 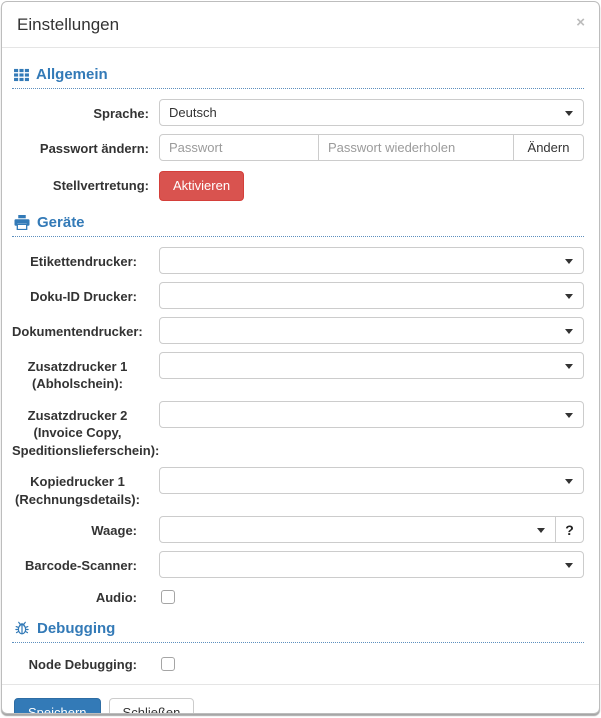 I want to click on save-button: Speichern, so click(x=57, y=705).